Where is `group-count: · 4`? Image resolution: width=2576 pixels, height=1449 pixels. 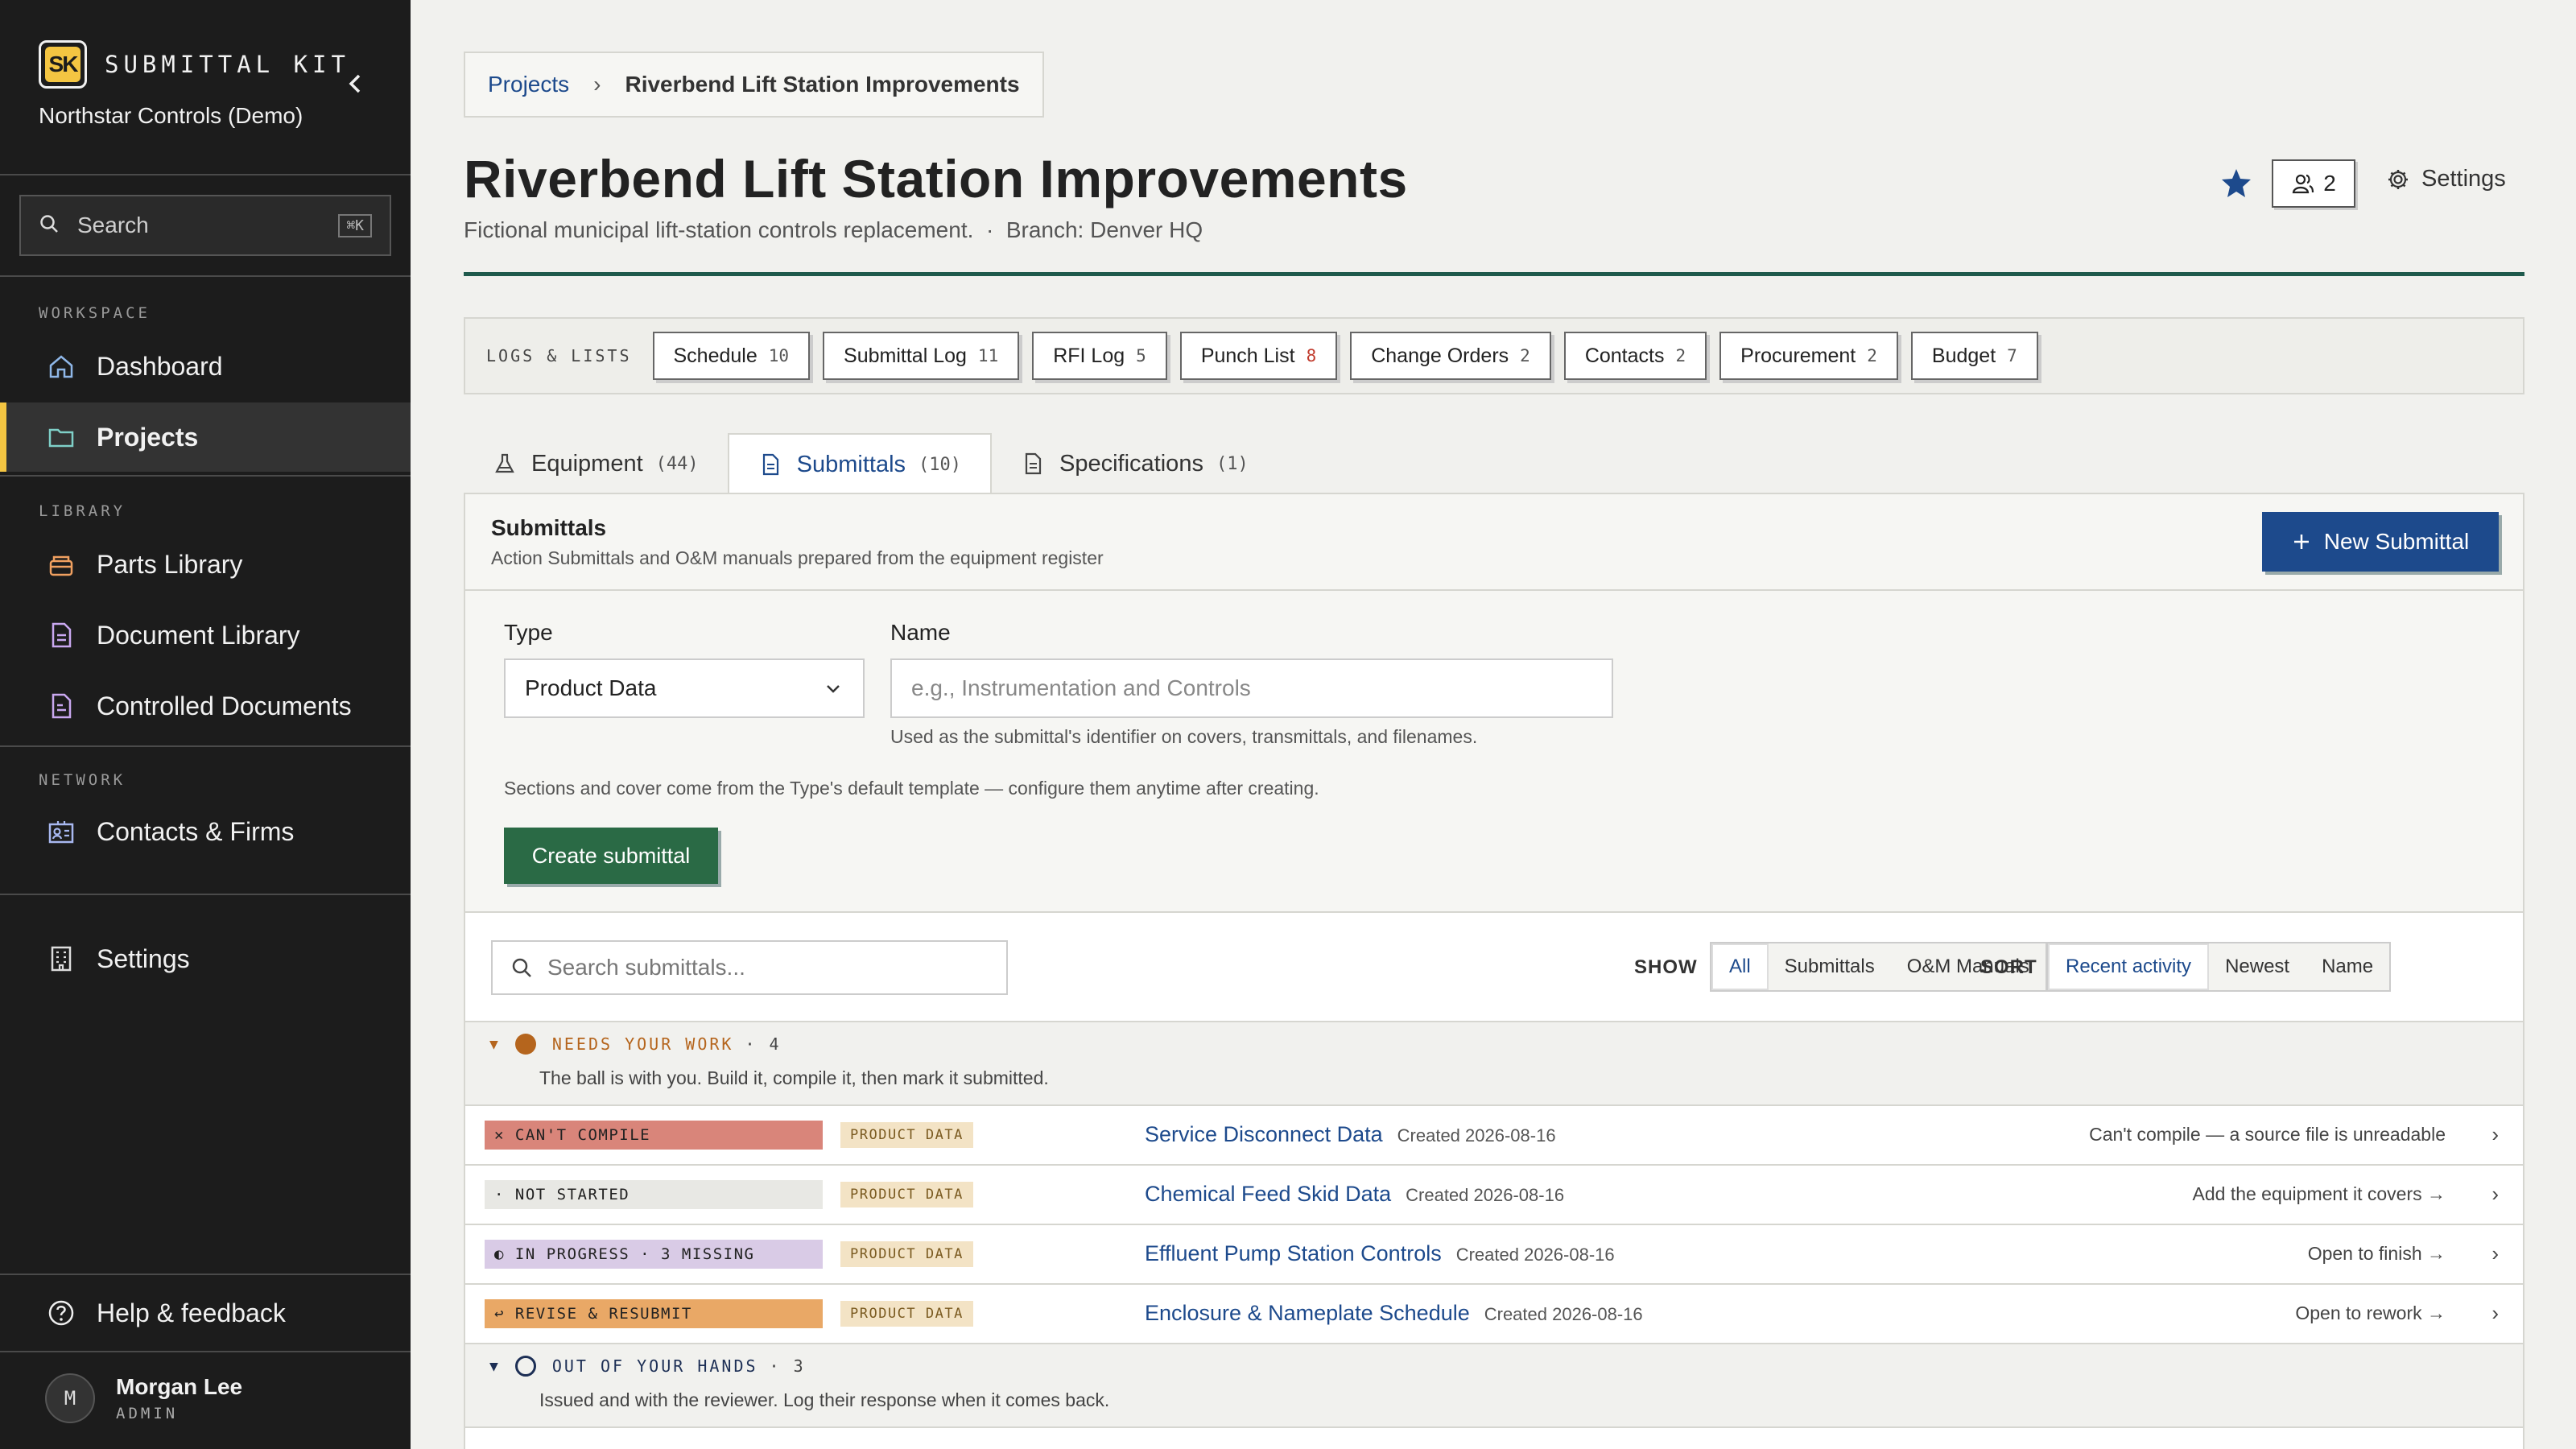 group-count: · 4 is located at coordinates (763, 1044).